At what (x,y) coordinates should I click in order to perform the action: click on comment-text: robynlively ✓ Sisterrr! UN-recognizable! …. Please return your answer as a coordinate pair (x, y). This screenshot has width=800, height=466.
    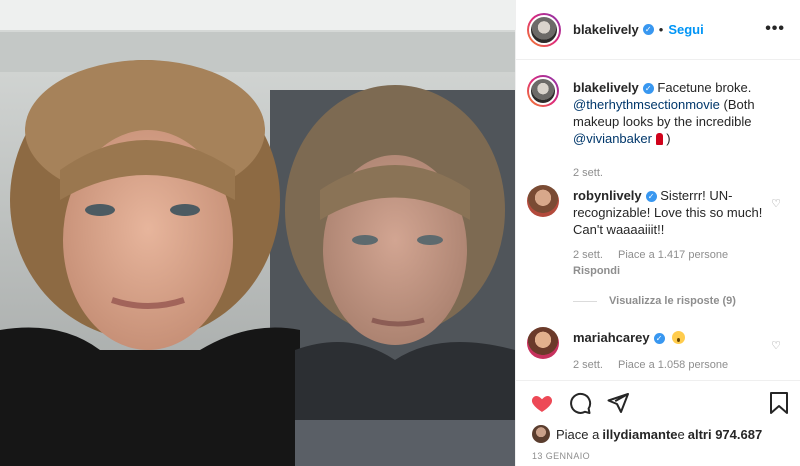
    Looking at the image, I should click on (669, 212).